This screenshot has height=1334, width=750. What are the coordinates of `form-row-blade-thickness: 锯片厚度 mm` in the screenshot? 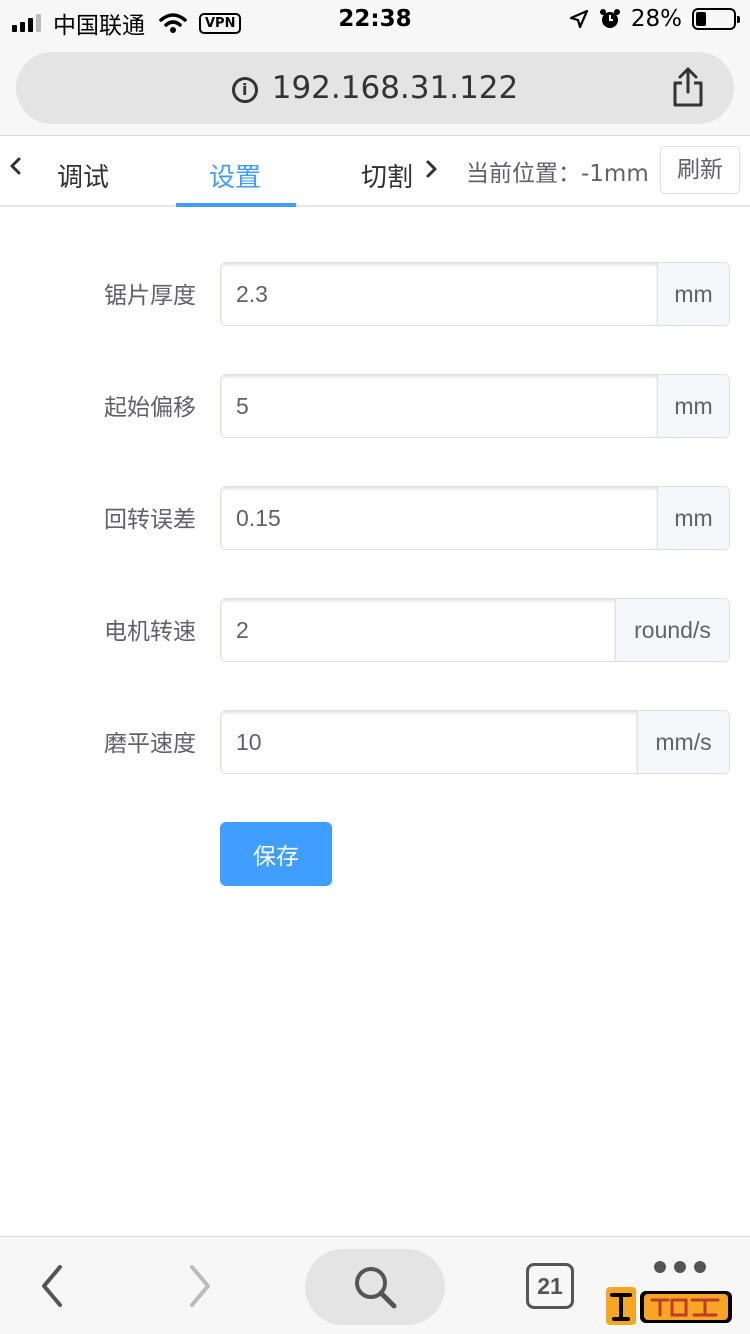 It's located at (375, 294).